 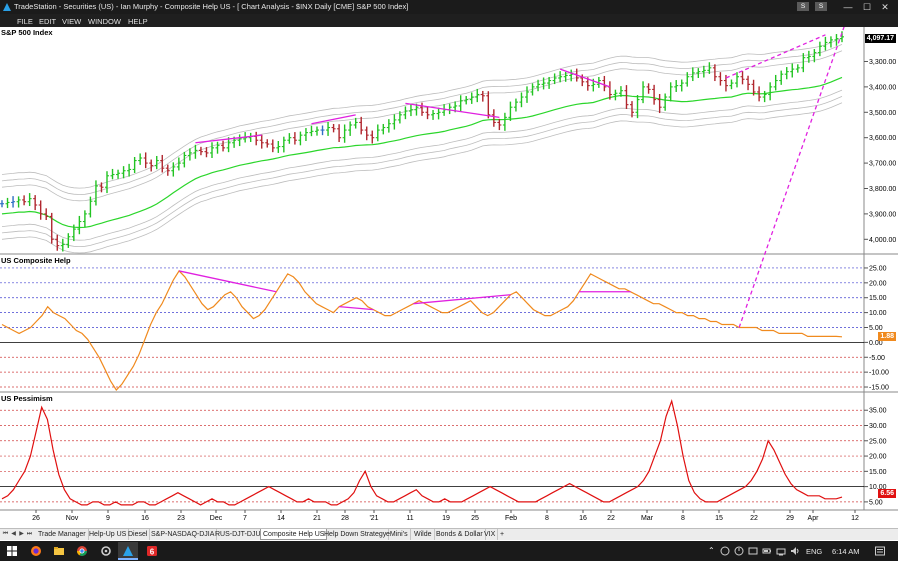 What do you see at coordinates (446, 518) in the screenshot?
I see `time-axis-label: 19` at bounding box center [446, 518].